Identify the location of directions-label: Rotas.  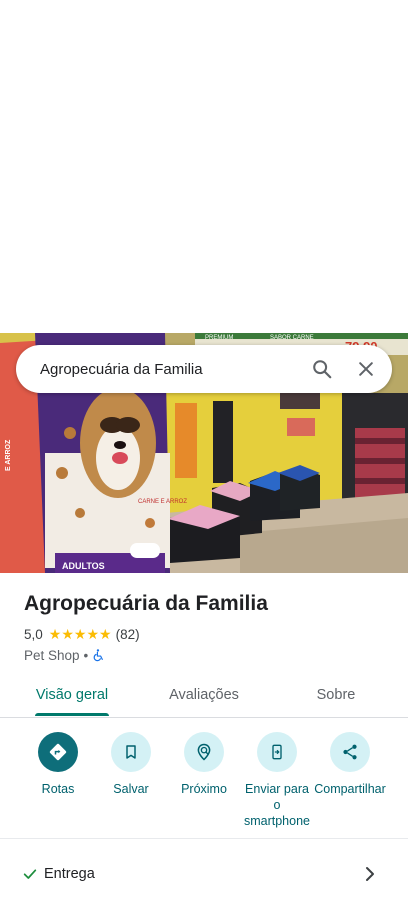
(58, 789).